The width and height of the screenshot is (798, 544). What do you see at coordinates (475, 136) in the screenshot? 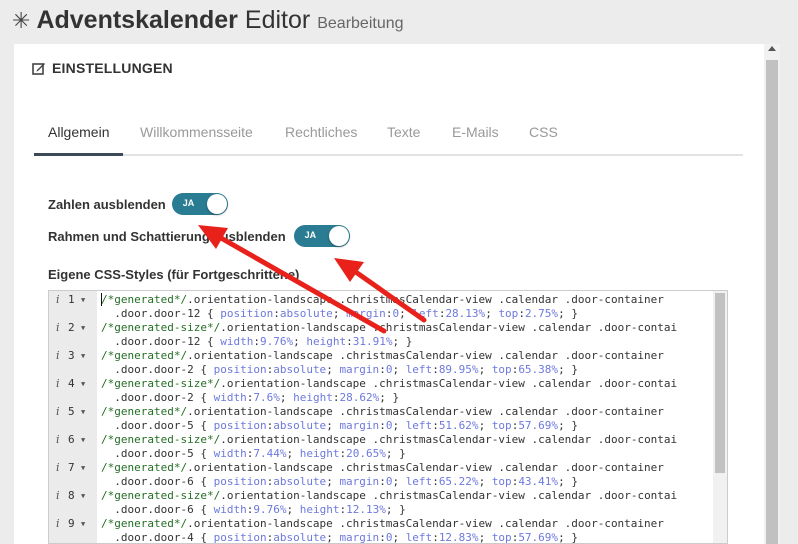
I see `tab-e-mails: E-Mails` at bounding box center [475, 136].